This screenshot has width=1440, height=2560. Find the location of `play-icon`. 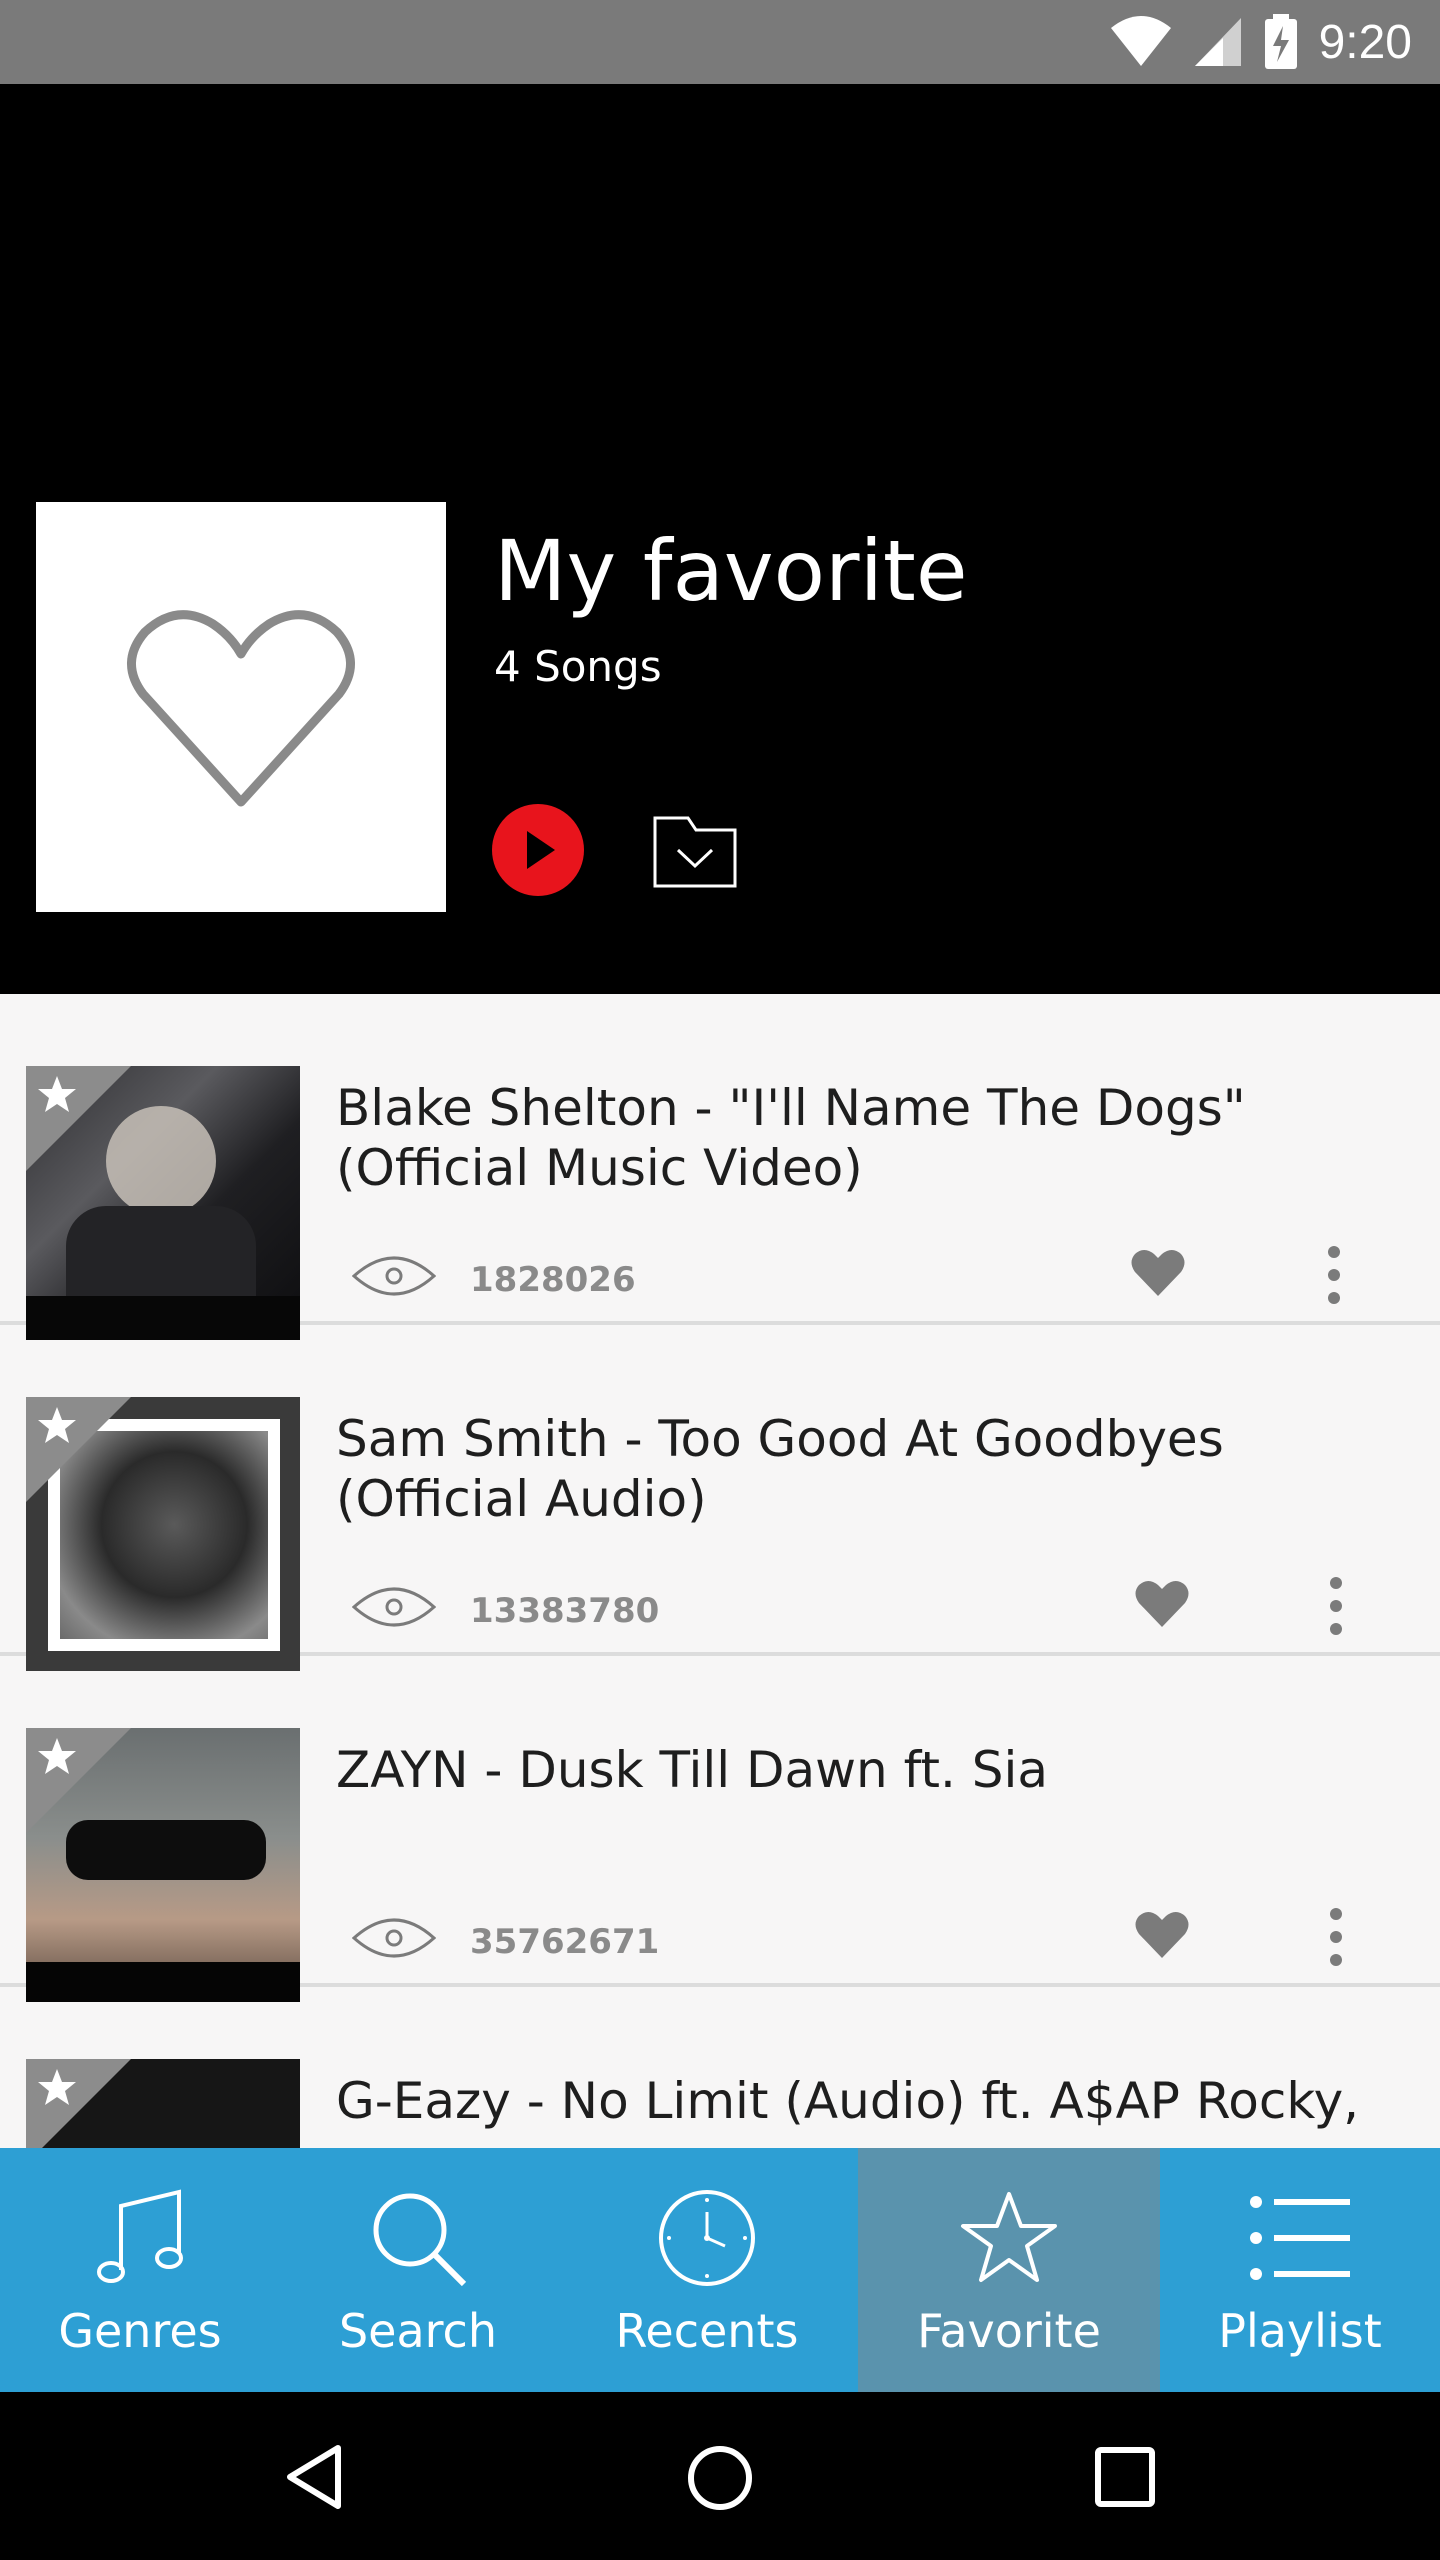

play-icon is located at coordinates (541, 850).